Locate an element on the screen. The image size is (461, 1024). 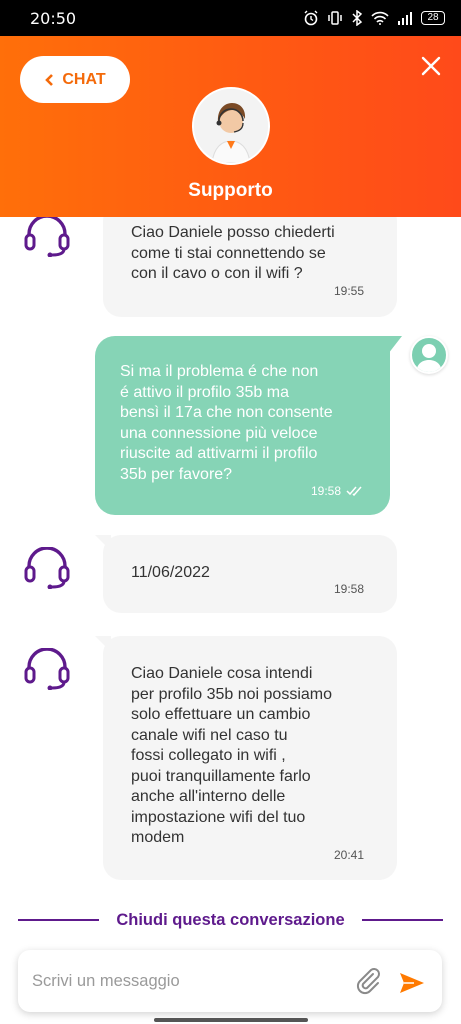
alarm-icon is located at coordinates (311, 18).